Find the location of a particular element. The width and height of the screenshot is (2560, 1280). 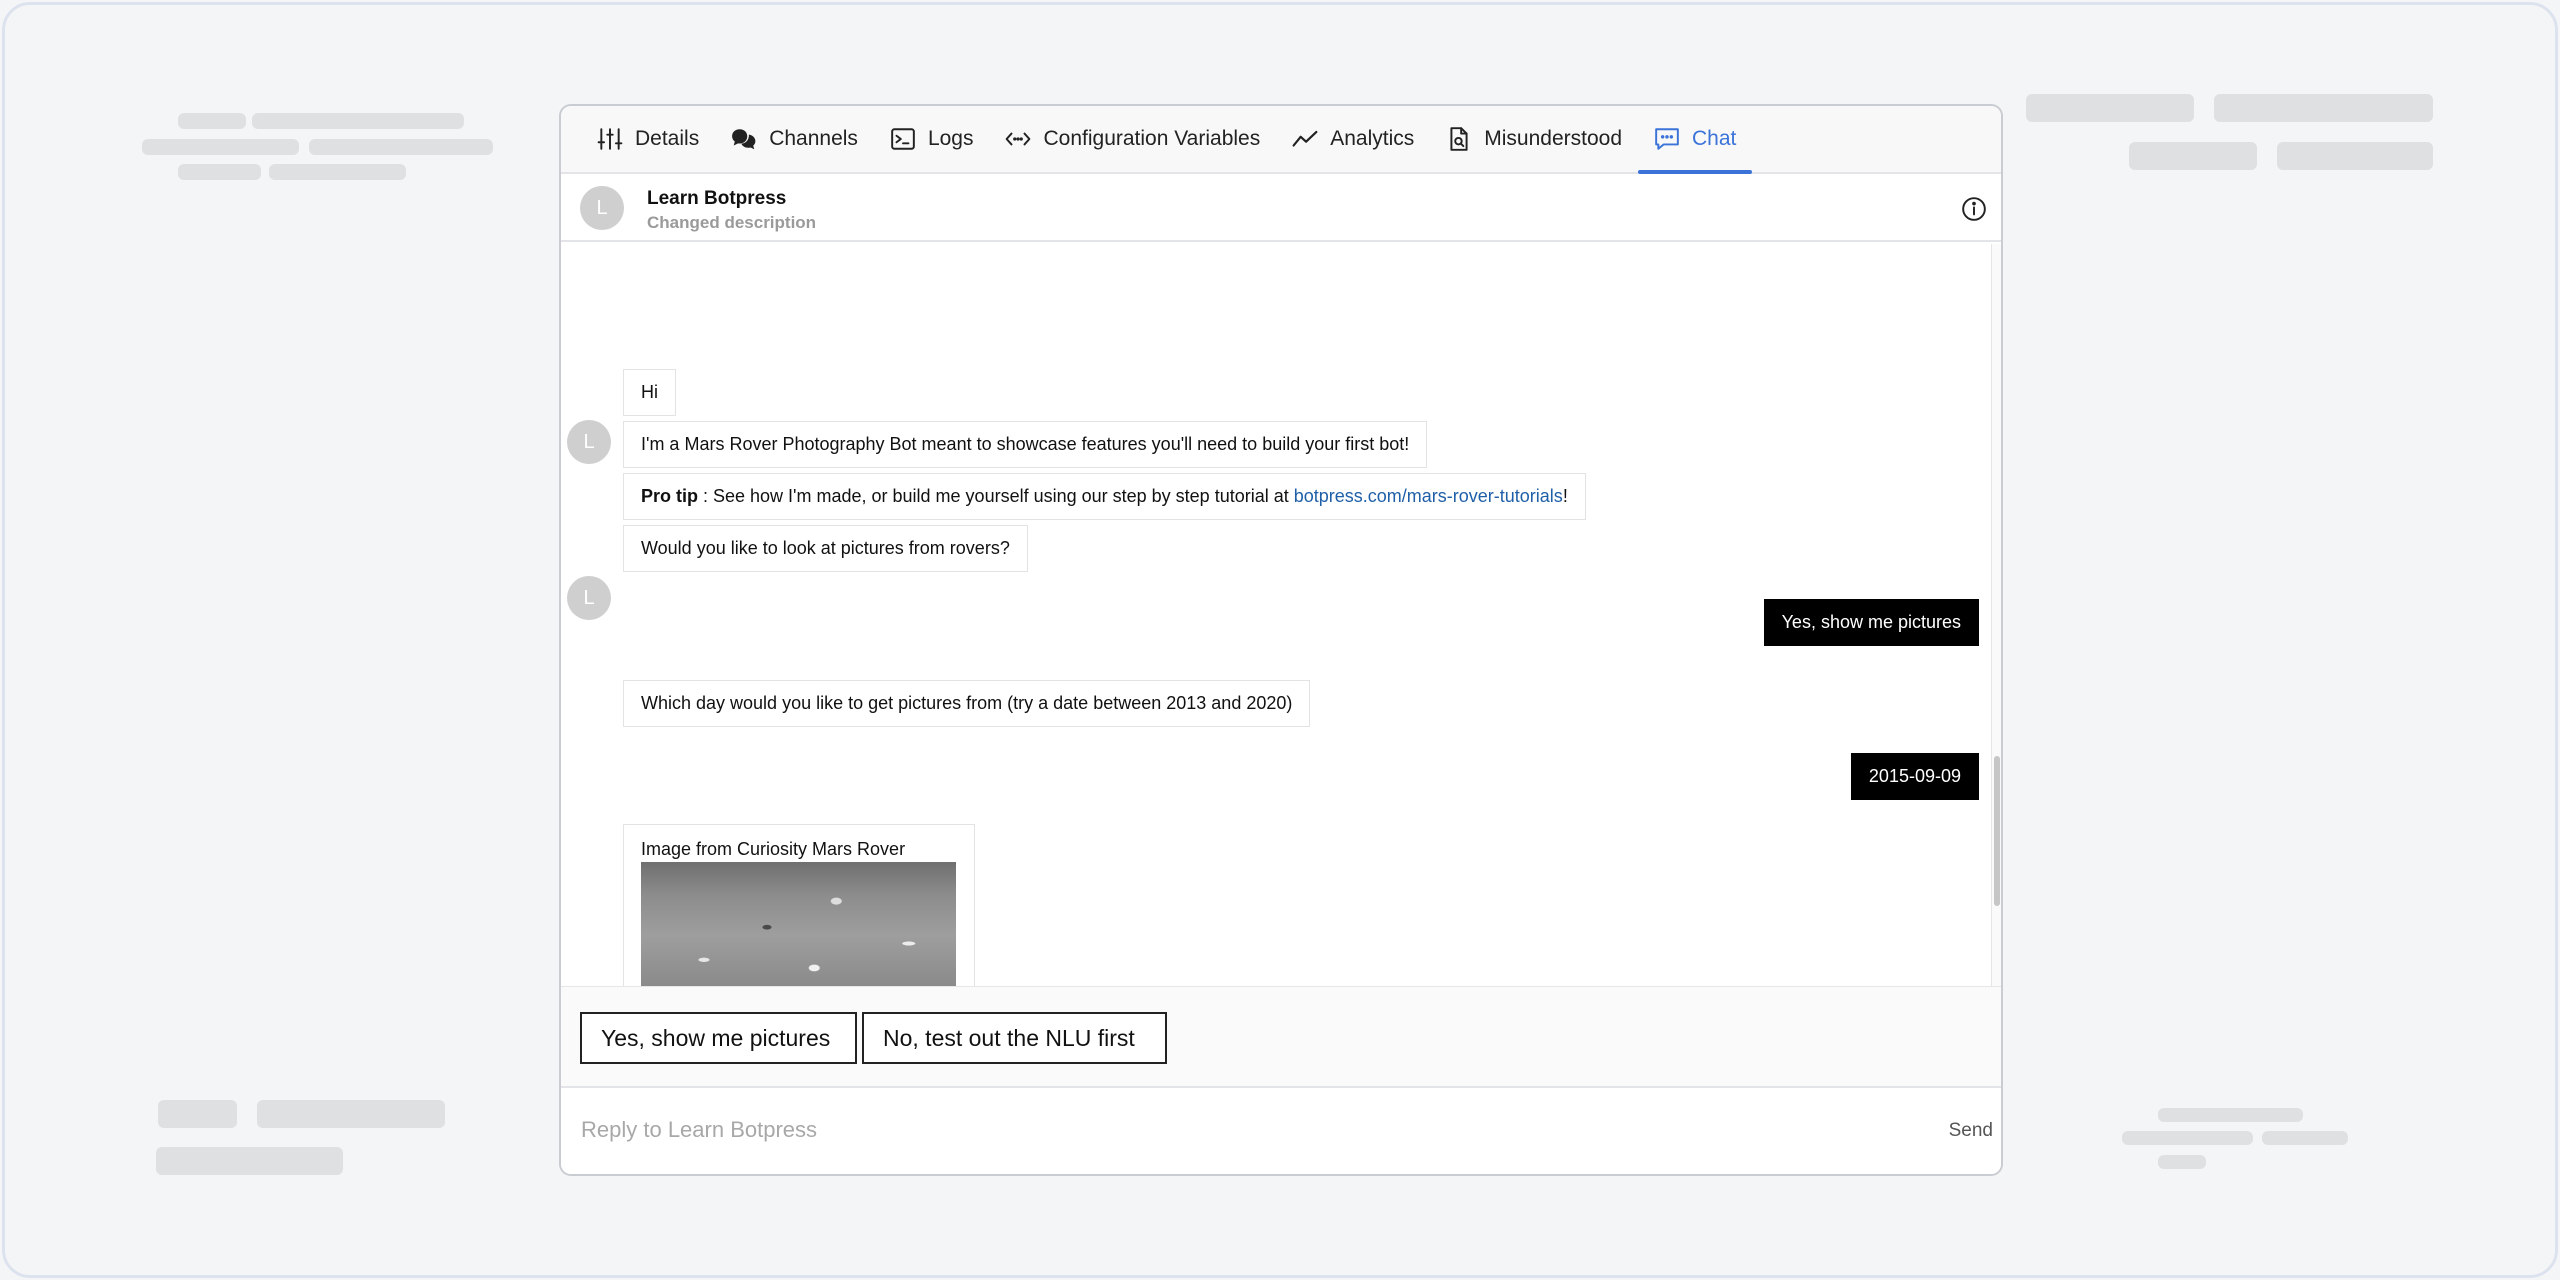

tab-label: Misunderstood is located at coordinates (1553, 138).